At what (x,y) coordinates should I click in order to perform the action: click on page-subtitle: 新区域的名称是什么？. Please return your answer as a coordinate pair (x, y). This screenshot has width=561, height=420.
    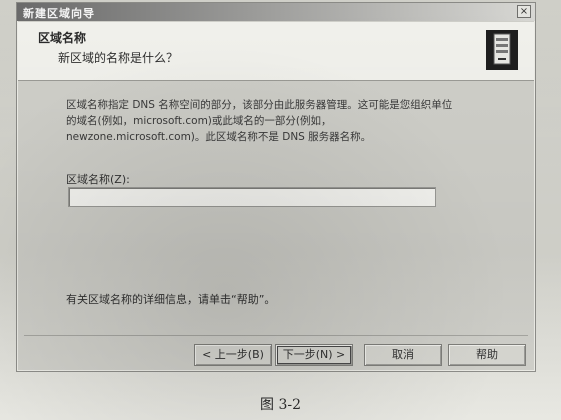
    Looking at the image, I should click on (118, 58).